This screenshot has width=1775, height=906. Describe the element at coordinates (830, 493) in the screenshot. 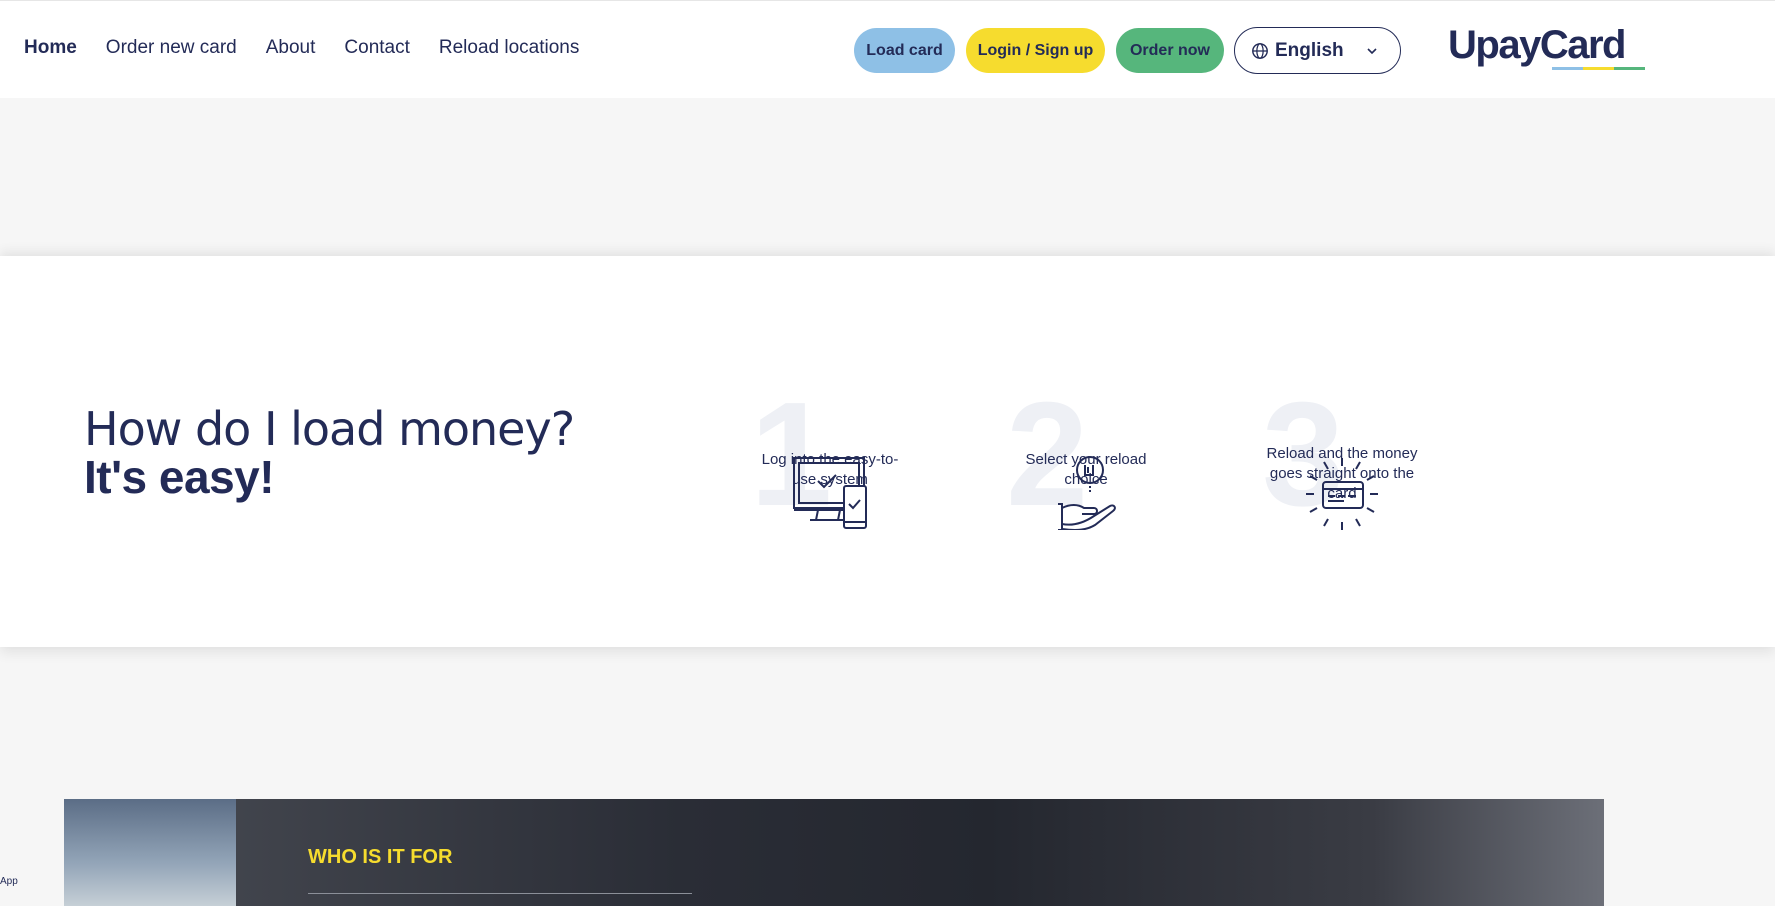

I see `computer-phone-icon` at that location.